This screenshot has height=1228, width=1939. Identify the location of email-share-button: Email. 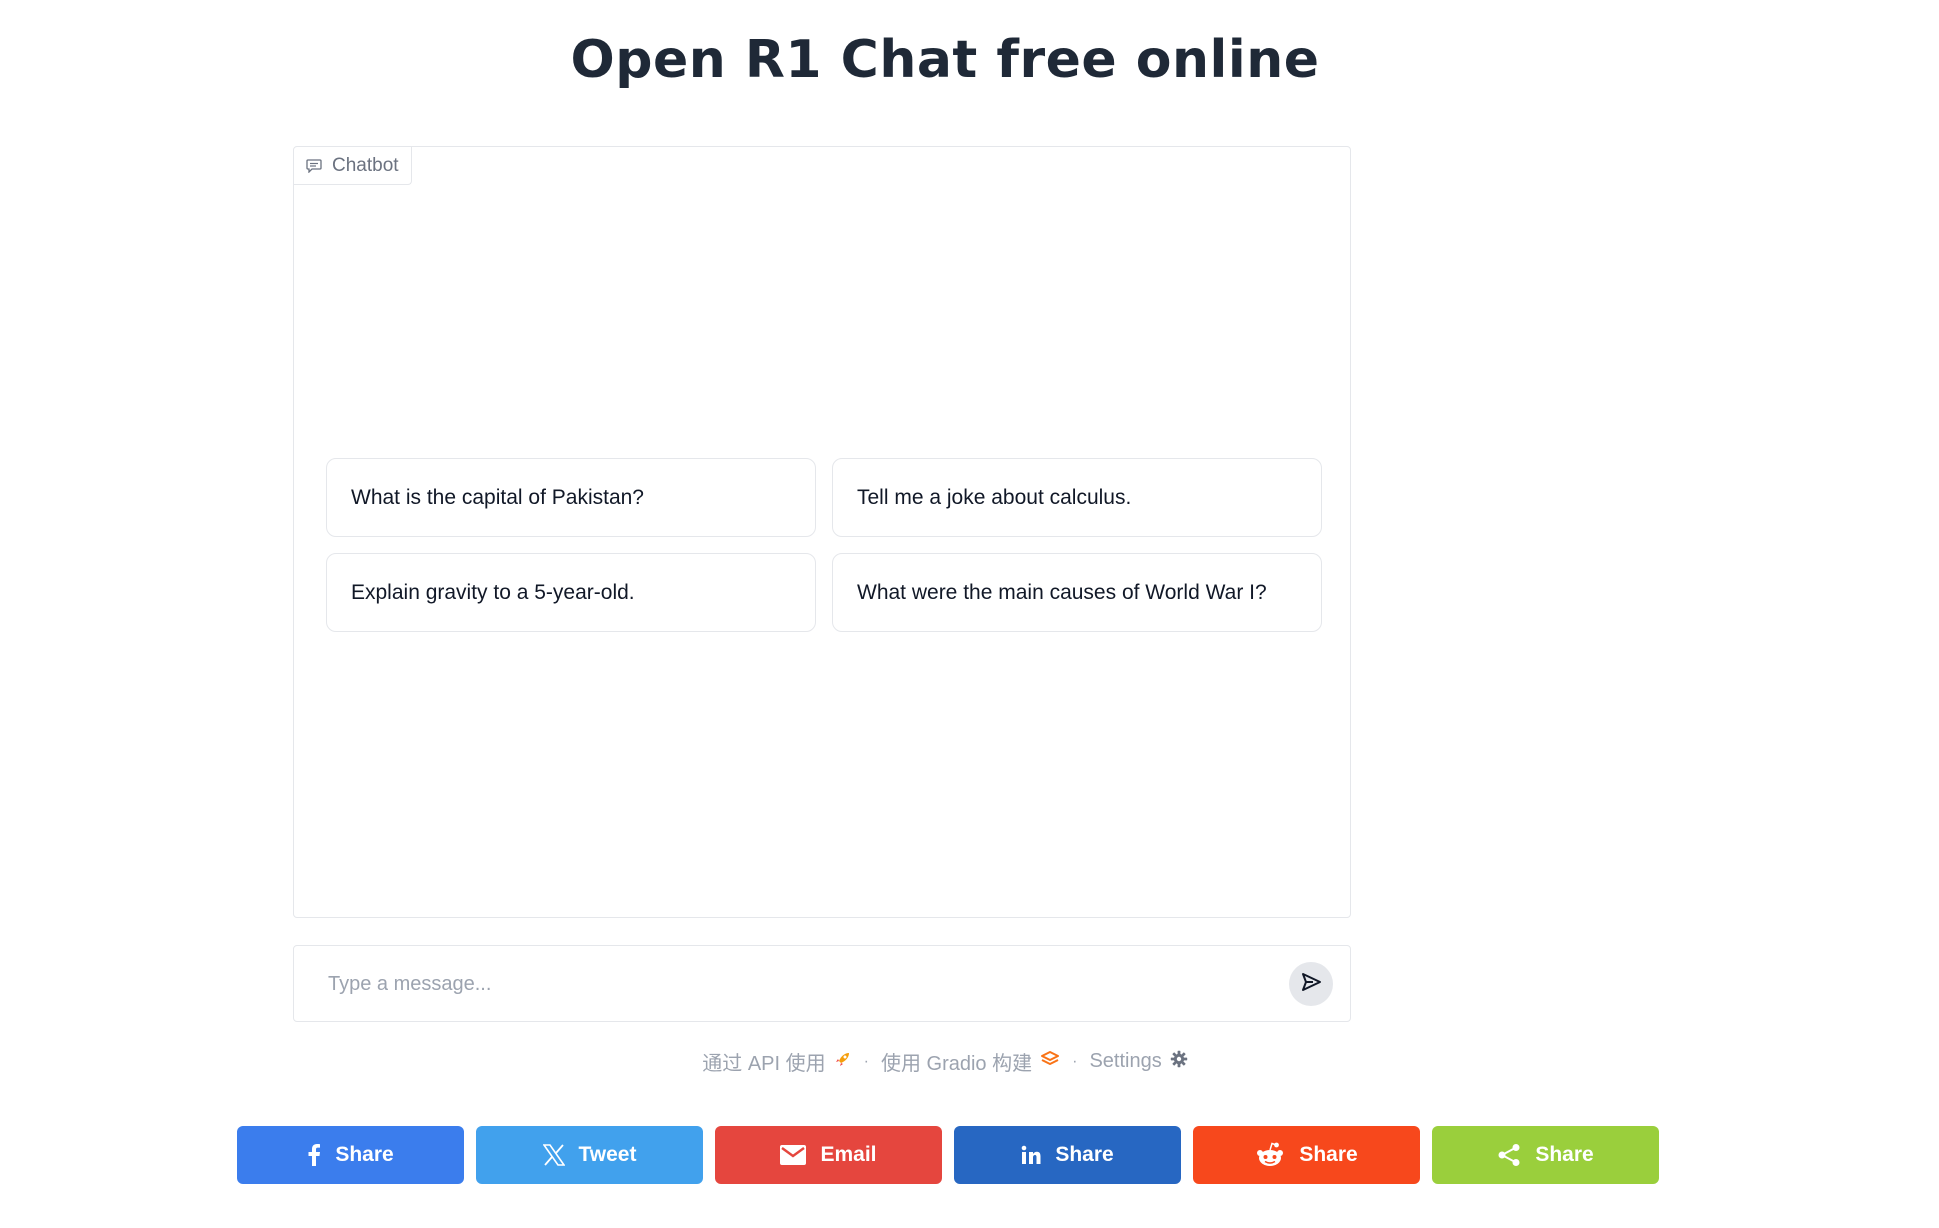
(828, 1155).